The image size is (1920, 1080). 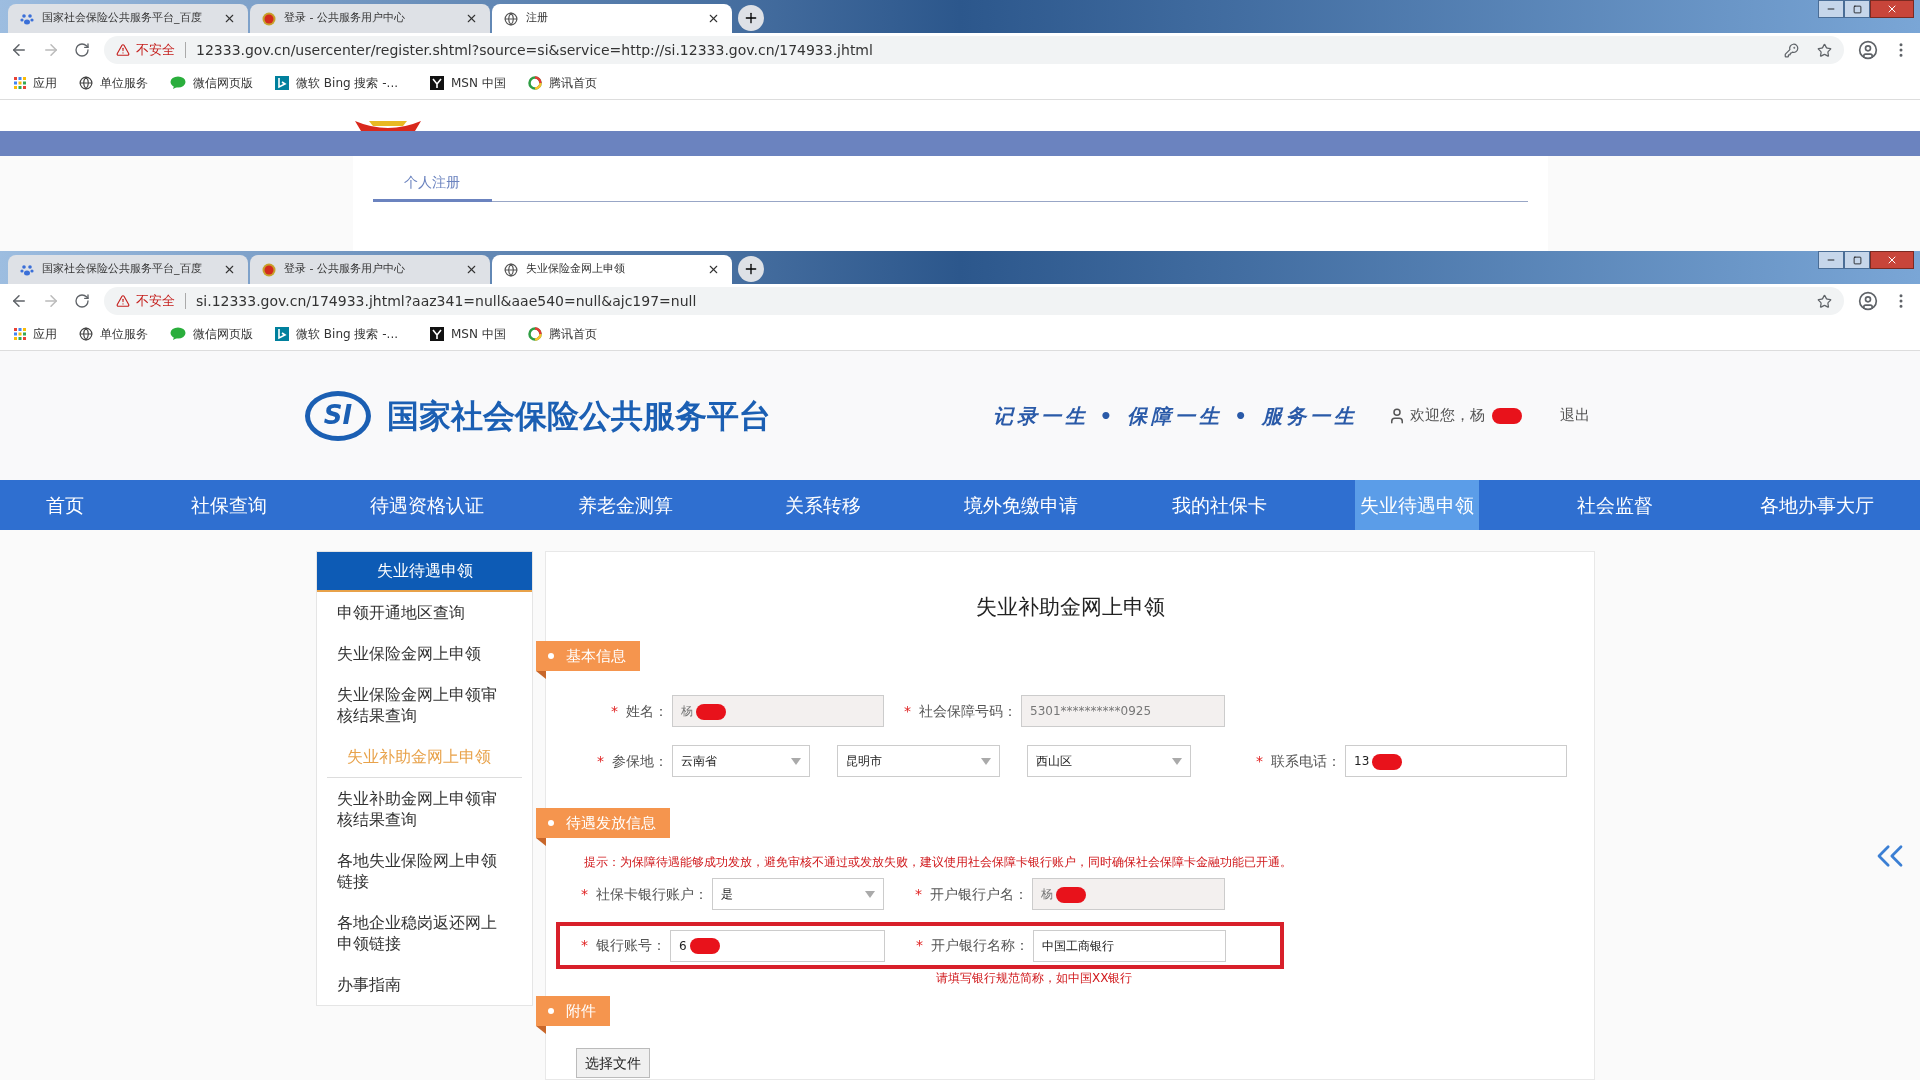 What do you see at coordinates (1575, 415) in the screenshot?
I see `logout-link: 退出` at bounding box center [1575, 415].